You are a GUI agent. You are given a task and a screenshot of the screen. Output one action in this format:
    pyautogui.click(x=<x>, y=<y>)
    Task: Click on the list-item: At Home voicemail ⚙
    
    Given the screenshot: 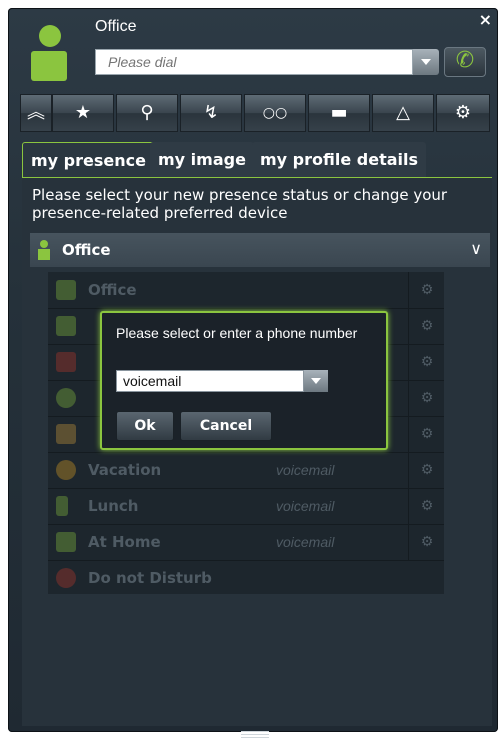 What is the action you would take?
    pyautogui.click(x=246, y=542)
    